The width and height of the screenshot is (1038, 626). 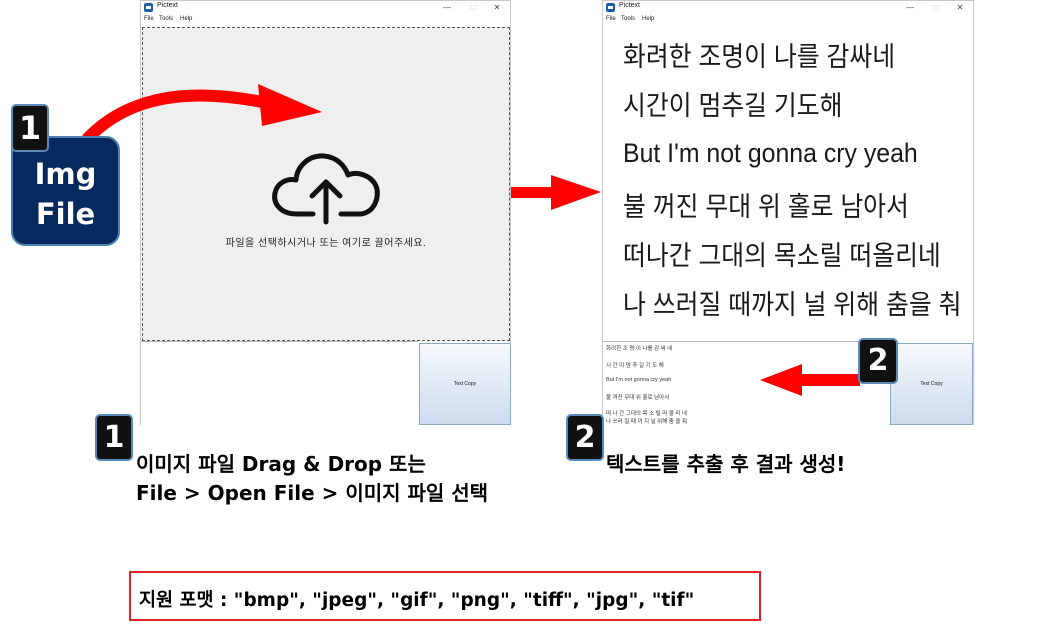 What do you see at coordinates (585, 437) in the screenshot?
I see `caption-badge-2: 2` at bounding box center [585, 437].